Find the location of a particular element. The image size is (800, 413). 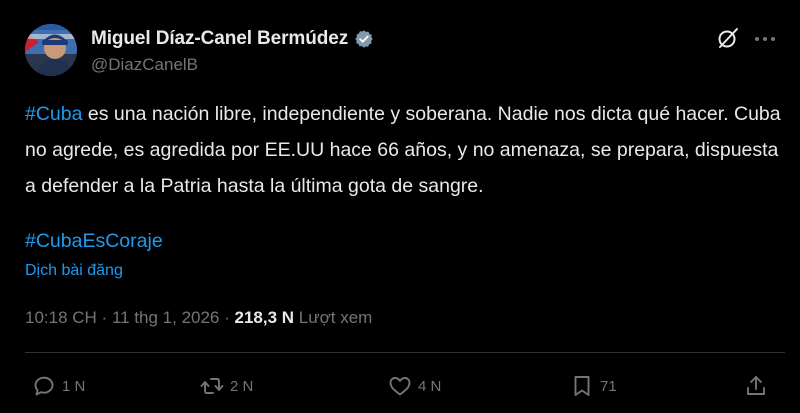

views-label: Lượt xem is located at coordinates (333, 317).